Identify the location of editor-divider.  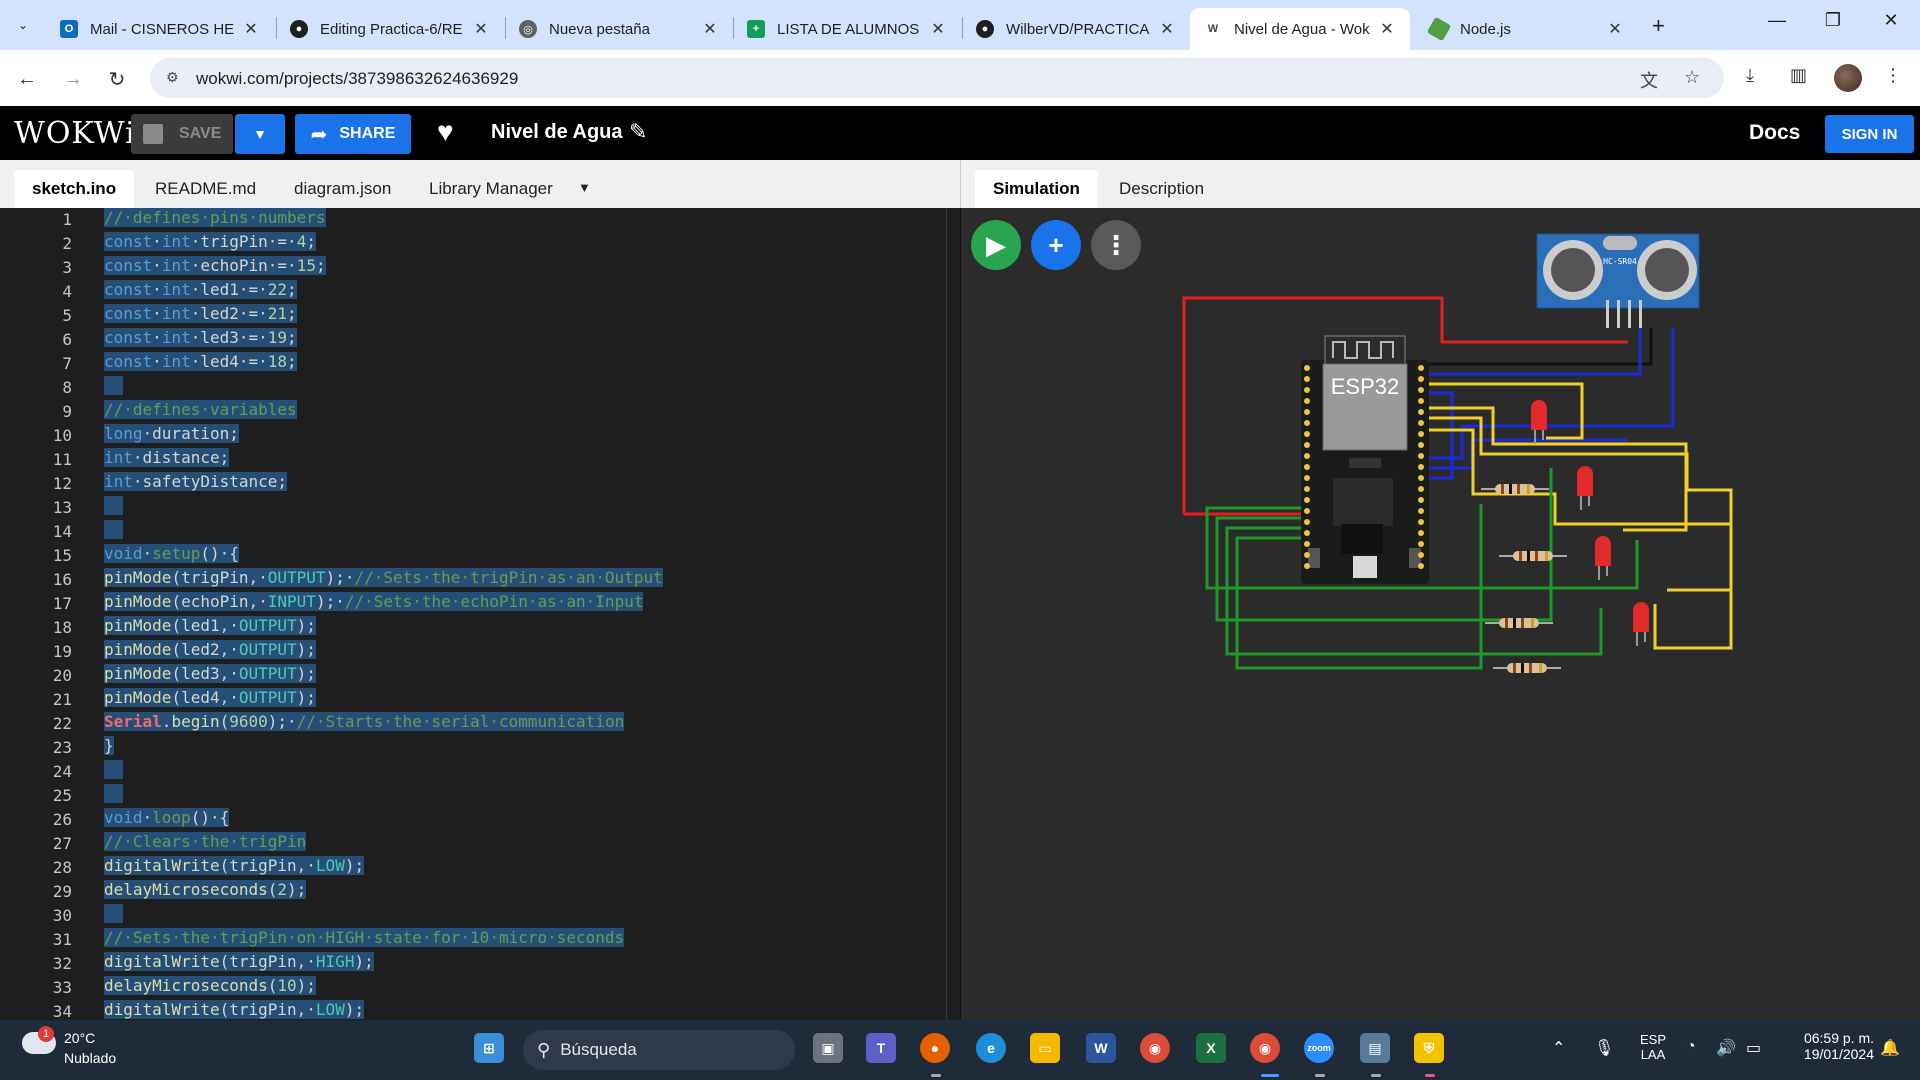
(946, 614).